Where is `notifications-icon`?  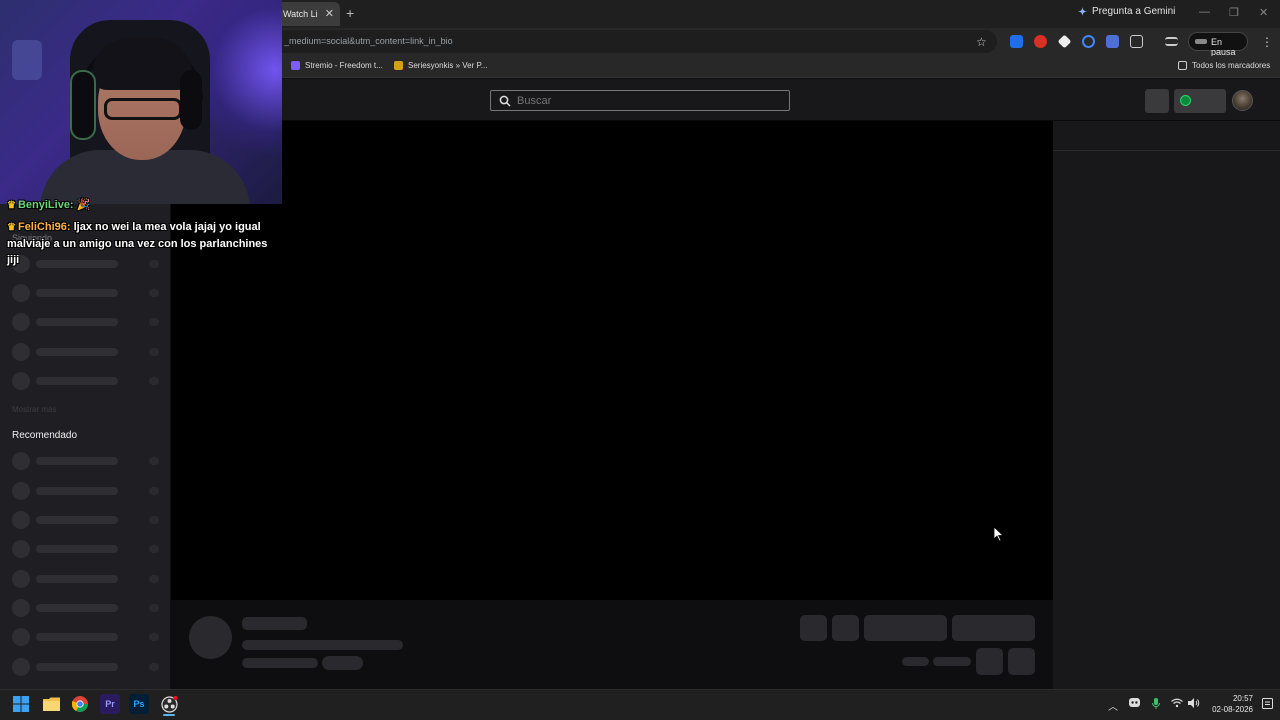
notifications-icon is located at coordinates (1267, 705).